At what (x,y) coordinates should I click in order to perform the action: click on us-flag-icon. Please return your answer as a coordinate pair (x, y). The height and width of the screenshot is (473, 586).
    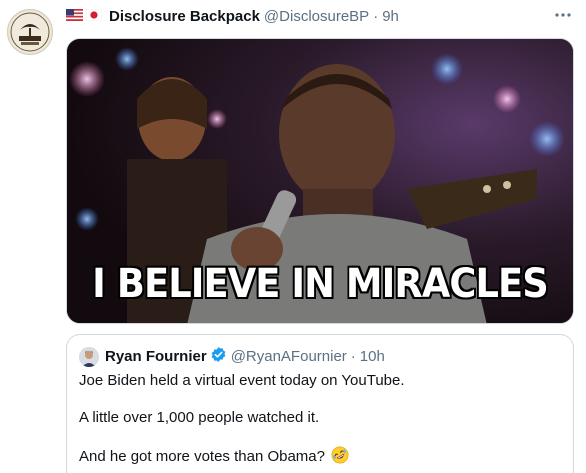
    Looking at the image, I should click on (74, 16).